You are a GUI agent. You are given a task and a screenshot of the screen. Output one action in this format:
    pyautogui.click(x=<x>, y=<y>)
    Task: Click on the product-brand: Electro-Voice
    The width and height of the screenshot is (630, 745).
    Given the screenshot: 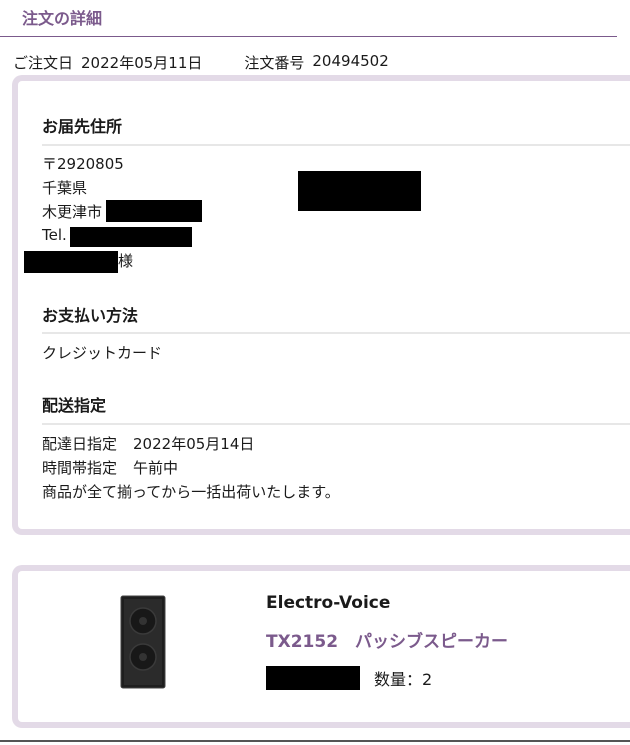 What is the action you would take?
    pyautogui.click(x=328, y=603)
    